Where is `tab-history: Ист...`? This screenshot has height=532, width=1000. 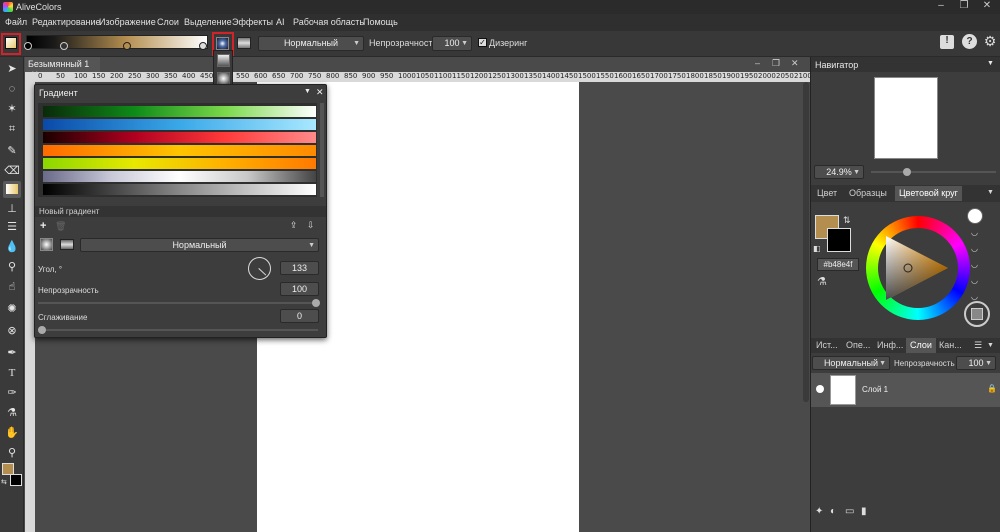
tab-history: Ист... is located at coordinates (827, 345).